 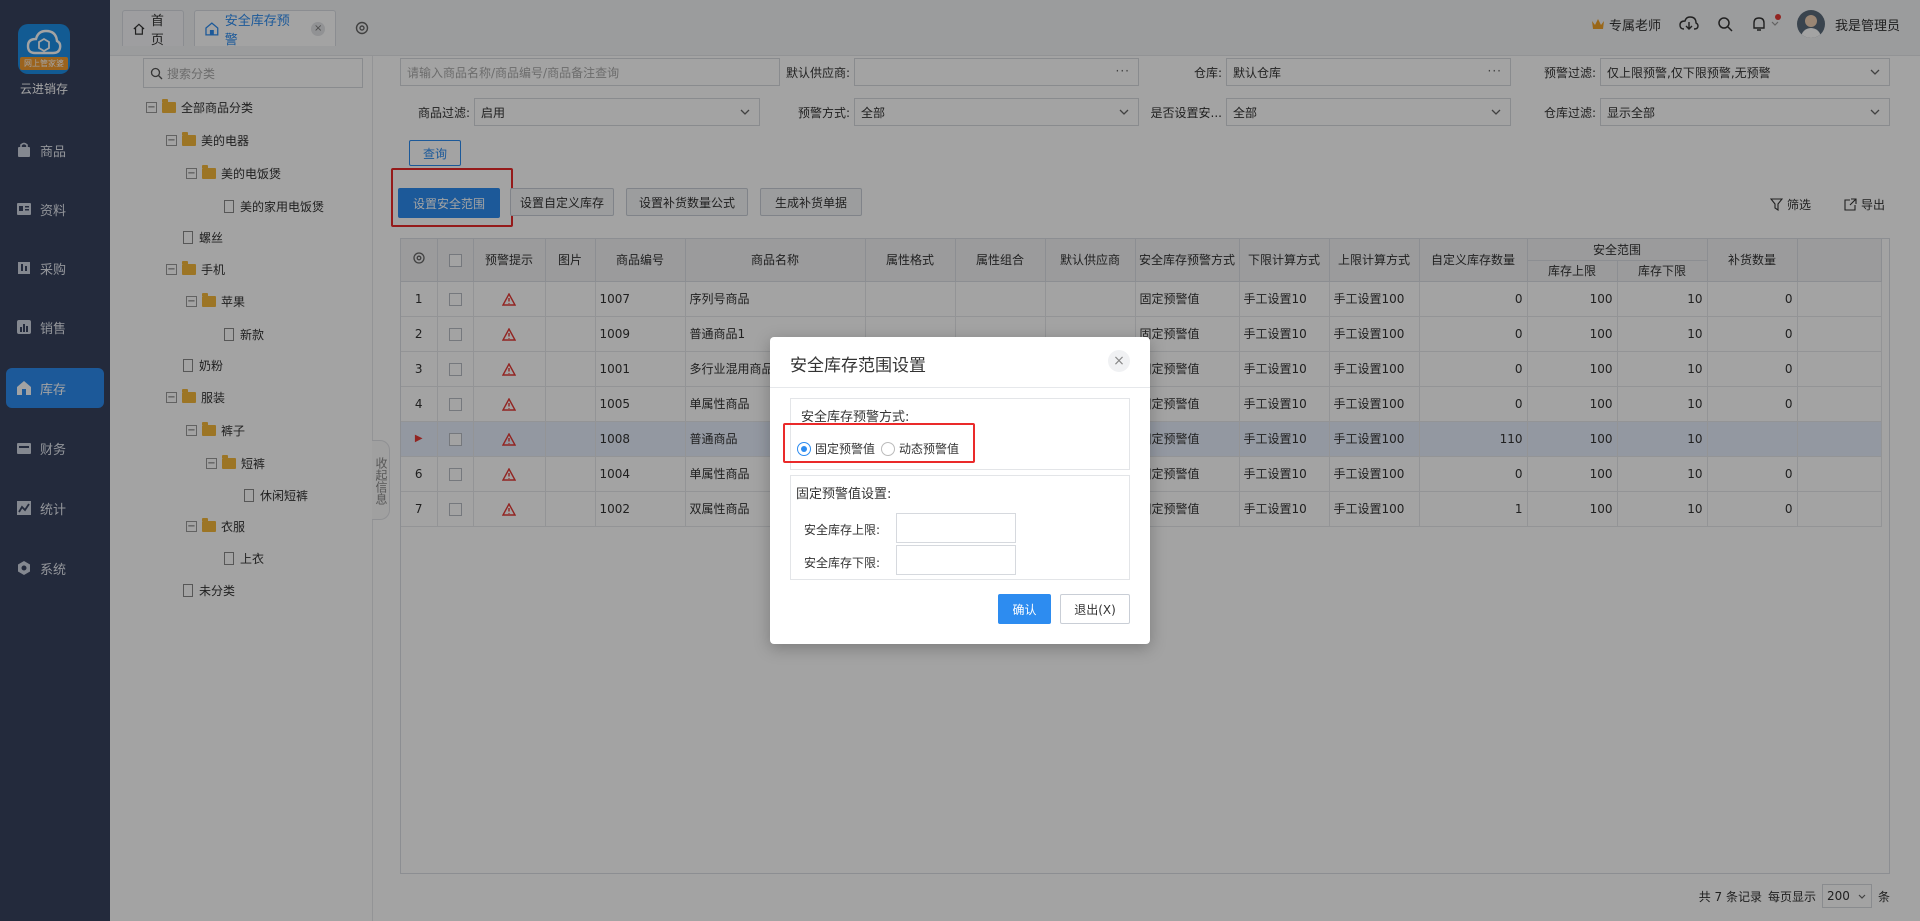 I want to click on lower-limit-input, so click(x=956, y=560).